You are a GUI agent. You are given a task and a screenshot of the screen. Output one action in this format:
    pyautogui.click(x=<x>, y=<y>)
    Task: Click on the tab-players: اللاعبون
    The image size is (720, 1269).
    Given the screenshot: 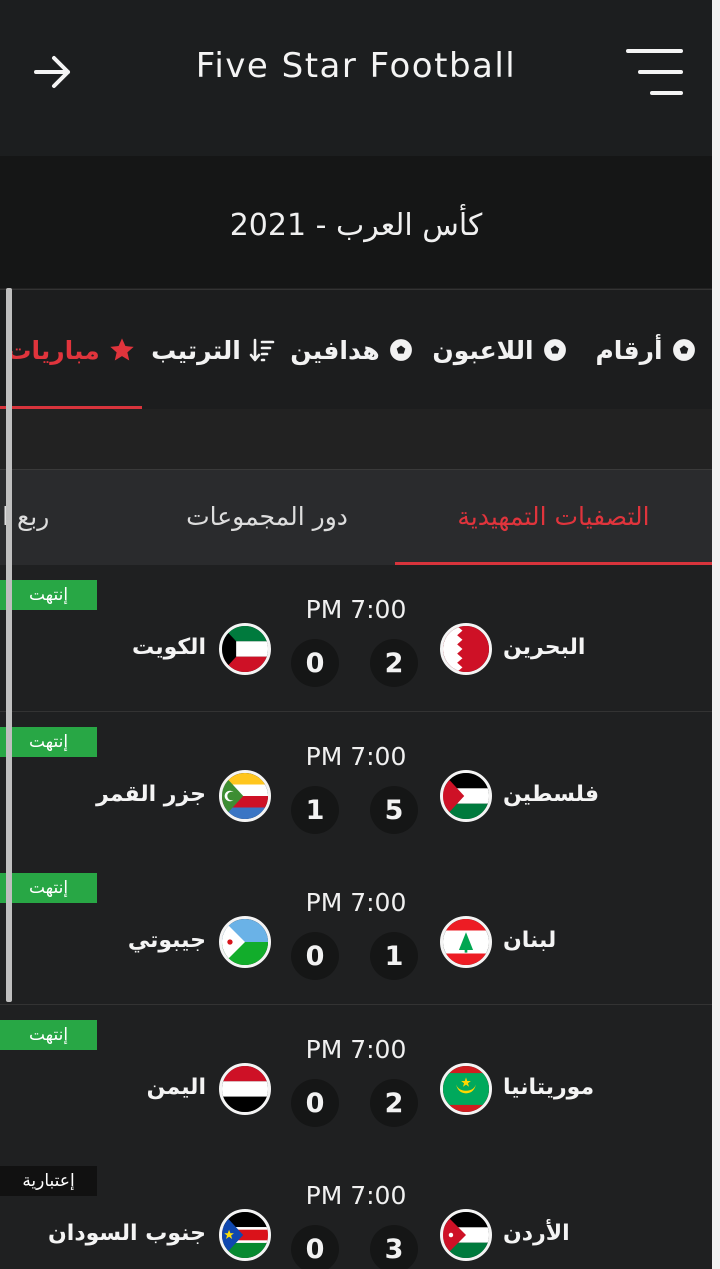 What is the action you would take?
    pyautogui.click(x=500, y=350)
    